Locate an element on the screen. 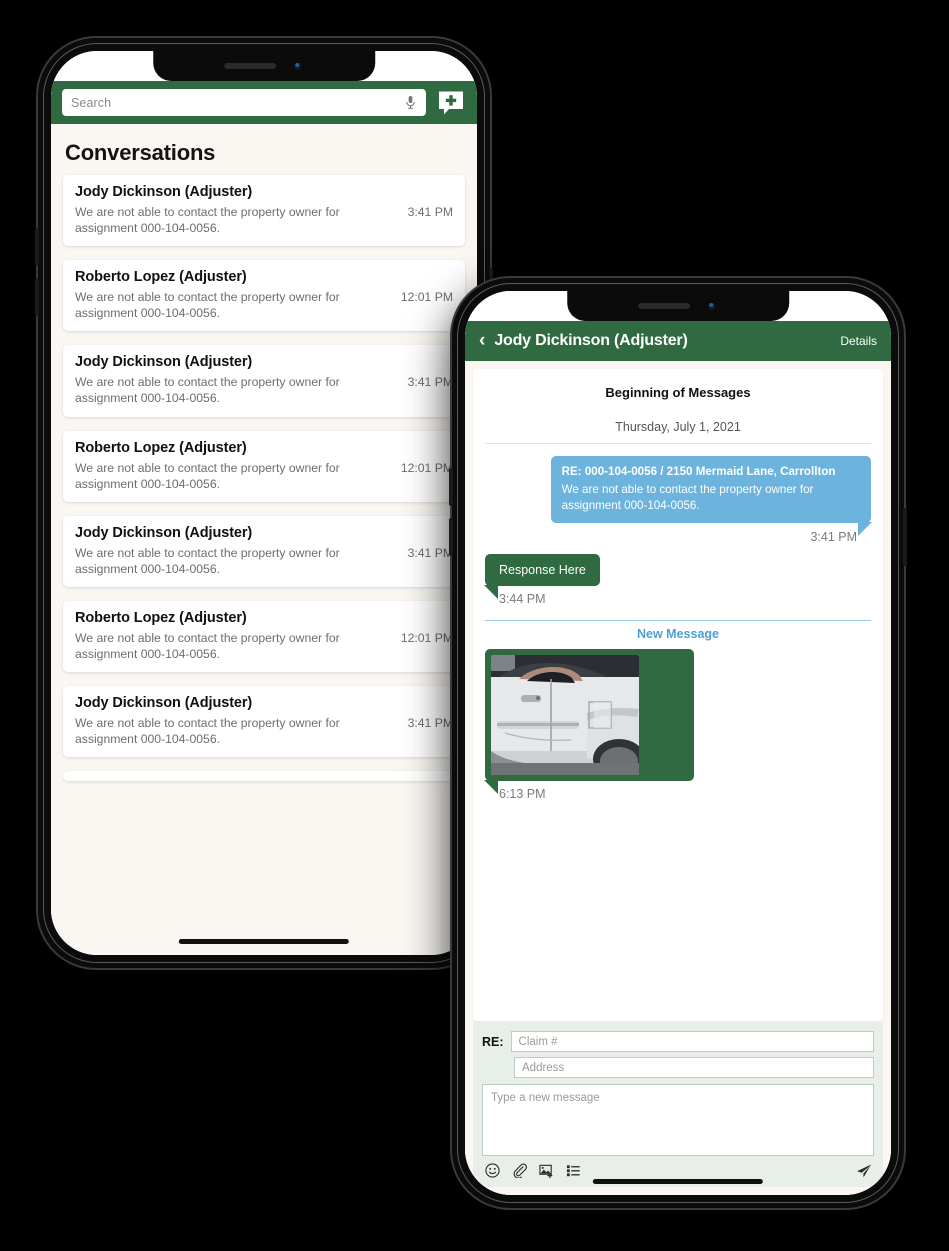  phone1-volume-buttons is located at coordinates (37, 247).